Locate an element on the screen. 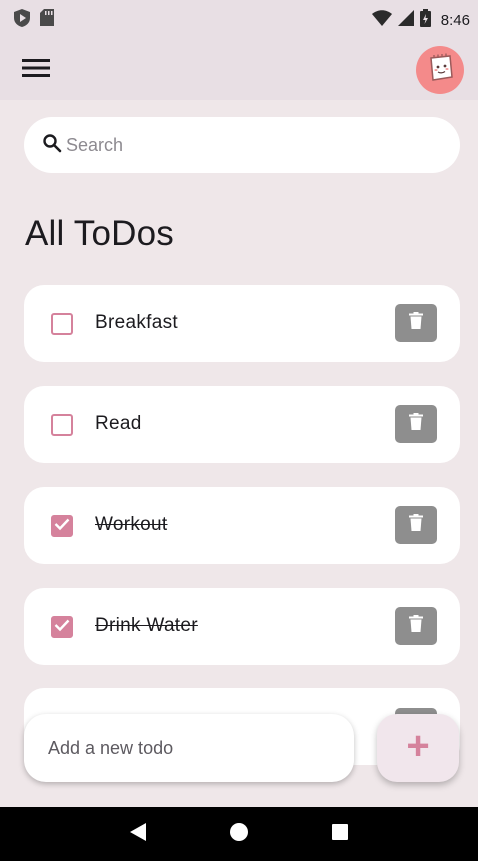 The image size is (478, 861). todo-label: Workout is located at coordinates (131, 524).